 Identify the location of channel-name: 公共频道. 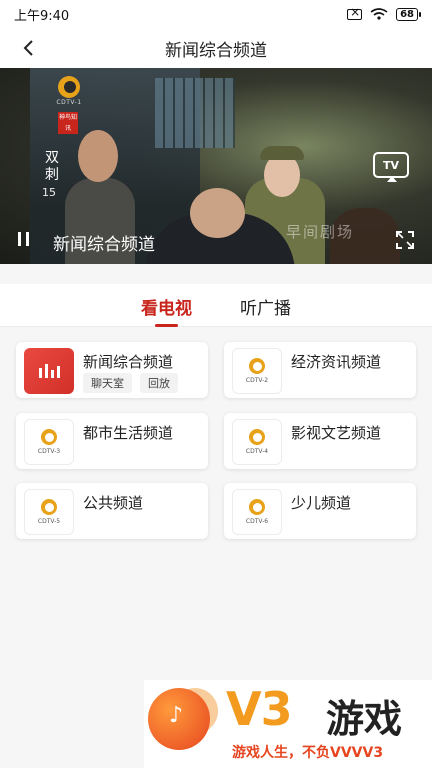
(113, 503).